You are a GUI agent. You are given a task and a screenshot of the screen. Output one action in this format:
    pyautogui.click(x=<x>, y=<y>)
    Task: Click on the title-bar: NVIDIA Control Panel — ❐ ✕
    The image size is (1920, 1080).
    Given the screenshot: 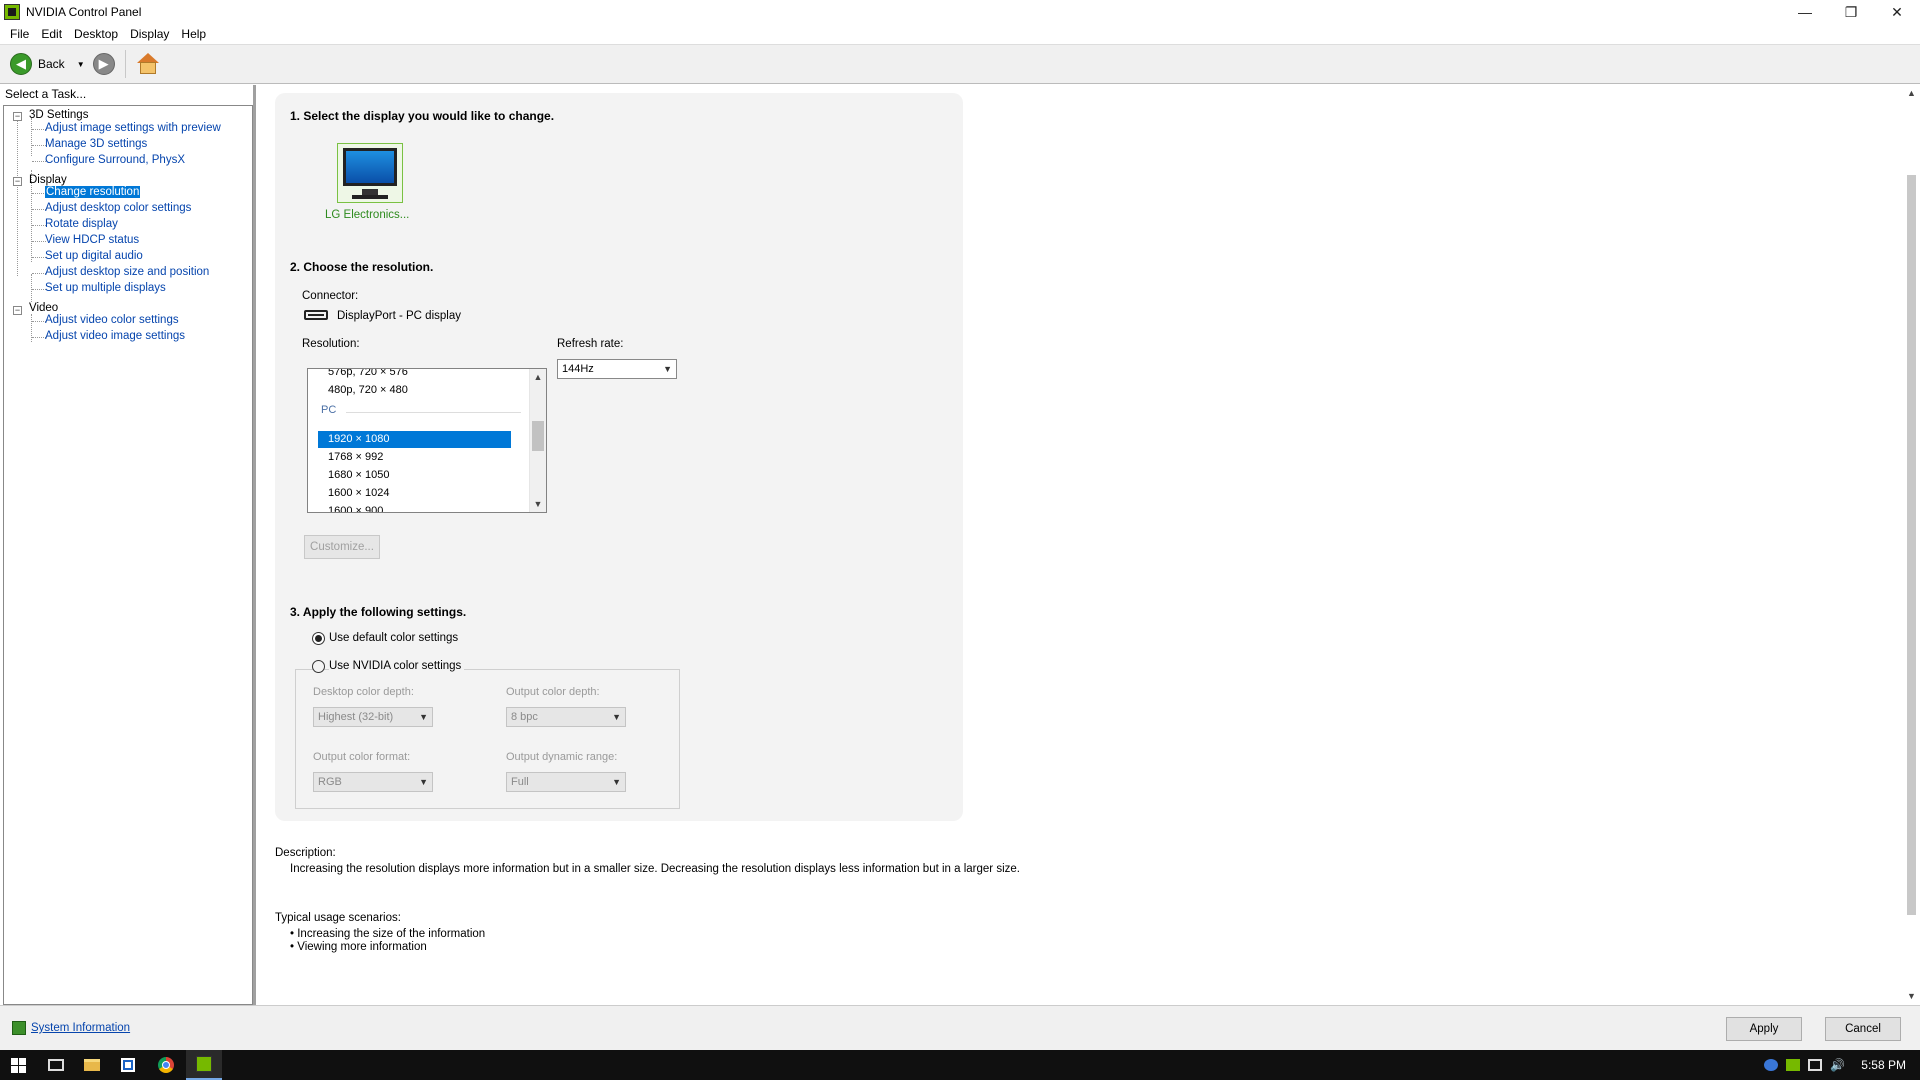 What is the action you would take?
    pyautogui.click(x=960, y=12)
    